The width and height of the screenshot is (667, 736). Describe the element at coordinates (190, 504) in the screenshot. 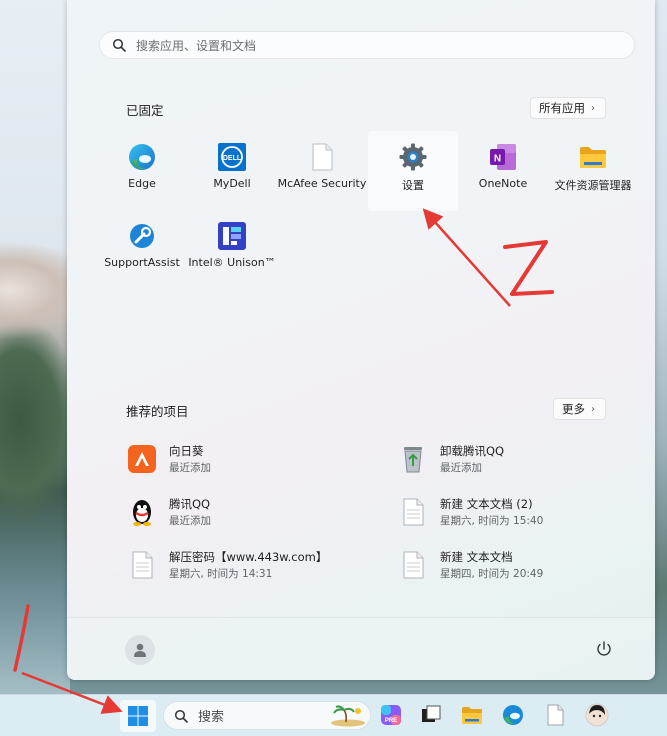

I see `recommended-item-title: 腾讯QQ` at that location.